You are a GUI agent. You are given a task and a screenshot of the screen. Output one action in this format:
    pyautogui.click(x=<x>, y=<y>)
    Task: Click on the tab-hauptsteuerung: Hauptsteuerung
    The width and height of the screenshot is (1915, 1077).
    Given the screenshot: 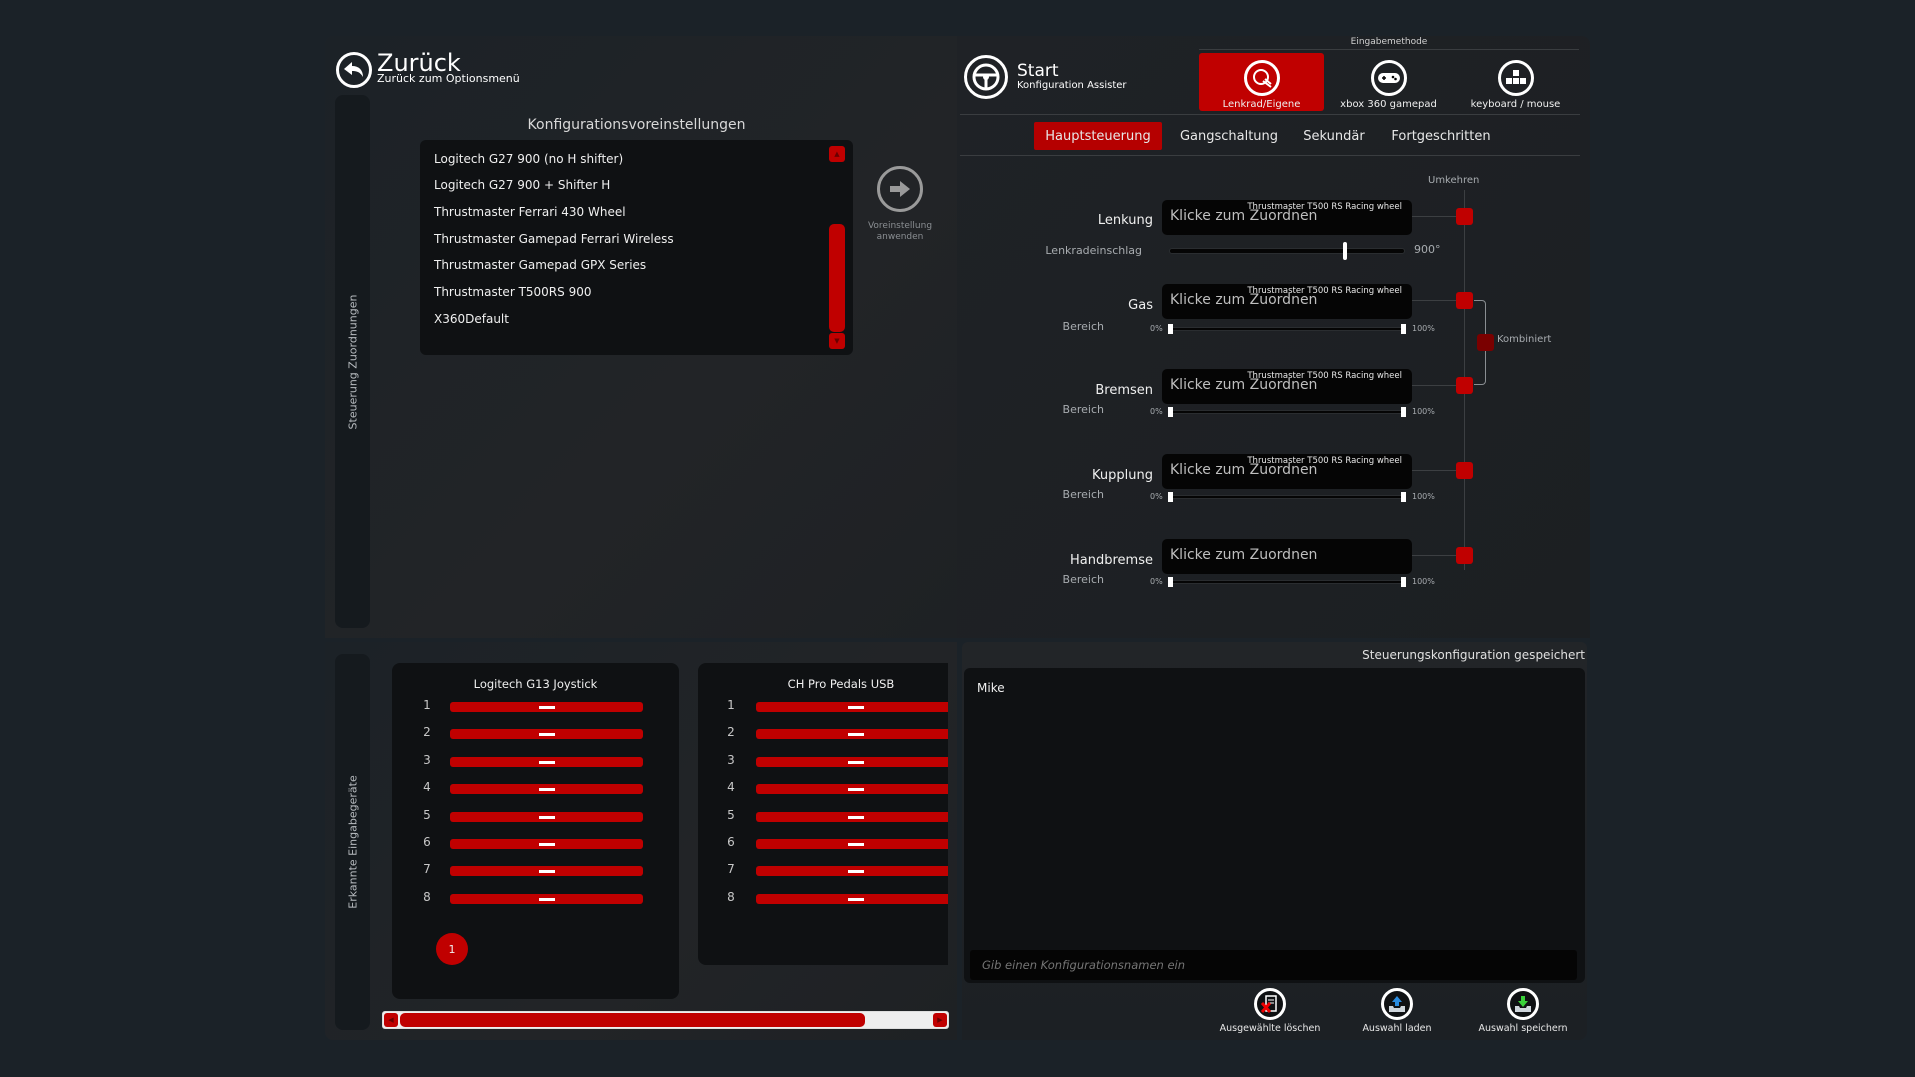 What is the action you would take?
    pyautogui.click(x=1098, y=136)
    